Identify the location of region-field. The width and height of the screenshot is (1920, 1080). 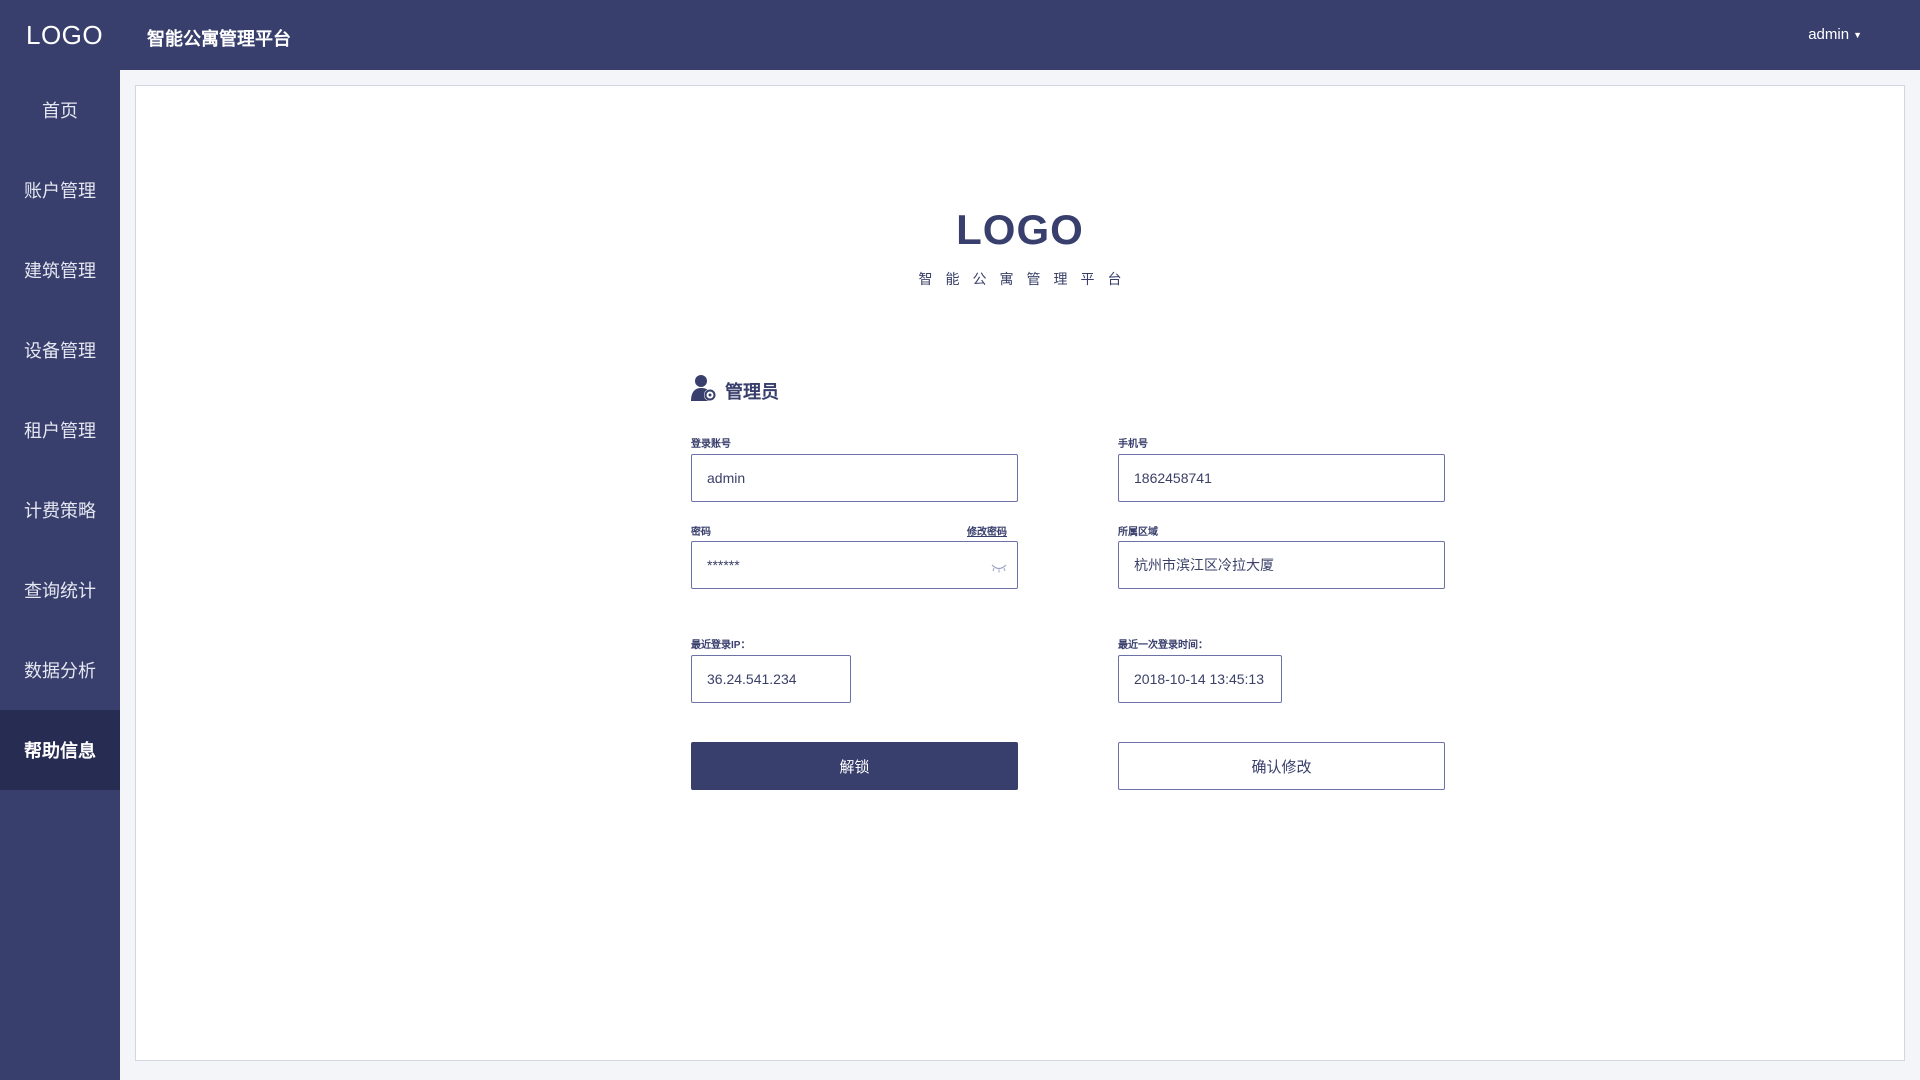
(1281, 565).